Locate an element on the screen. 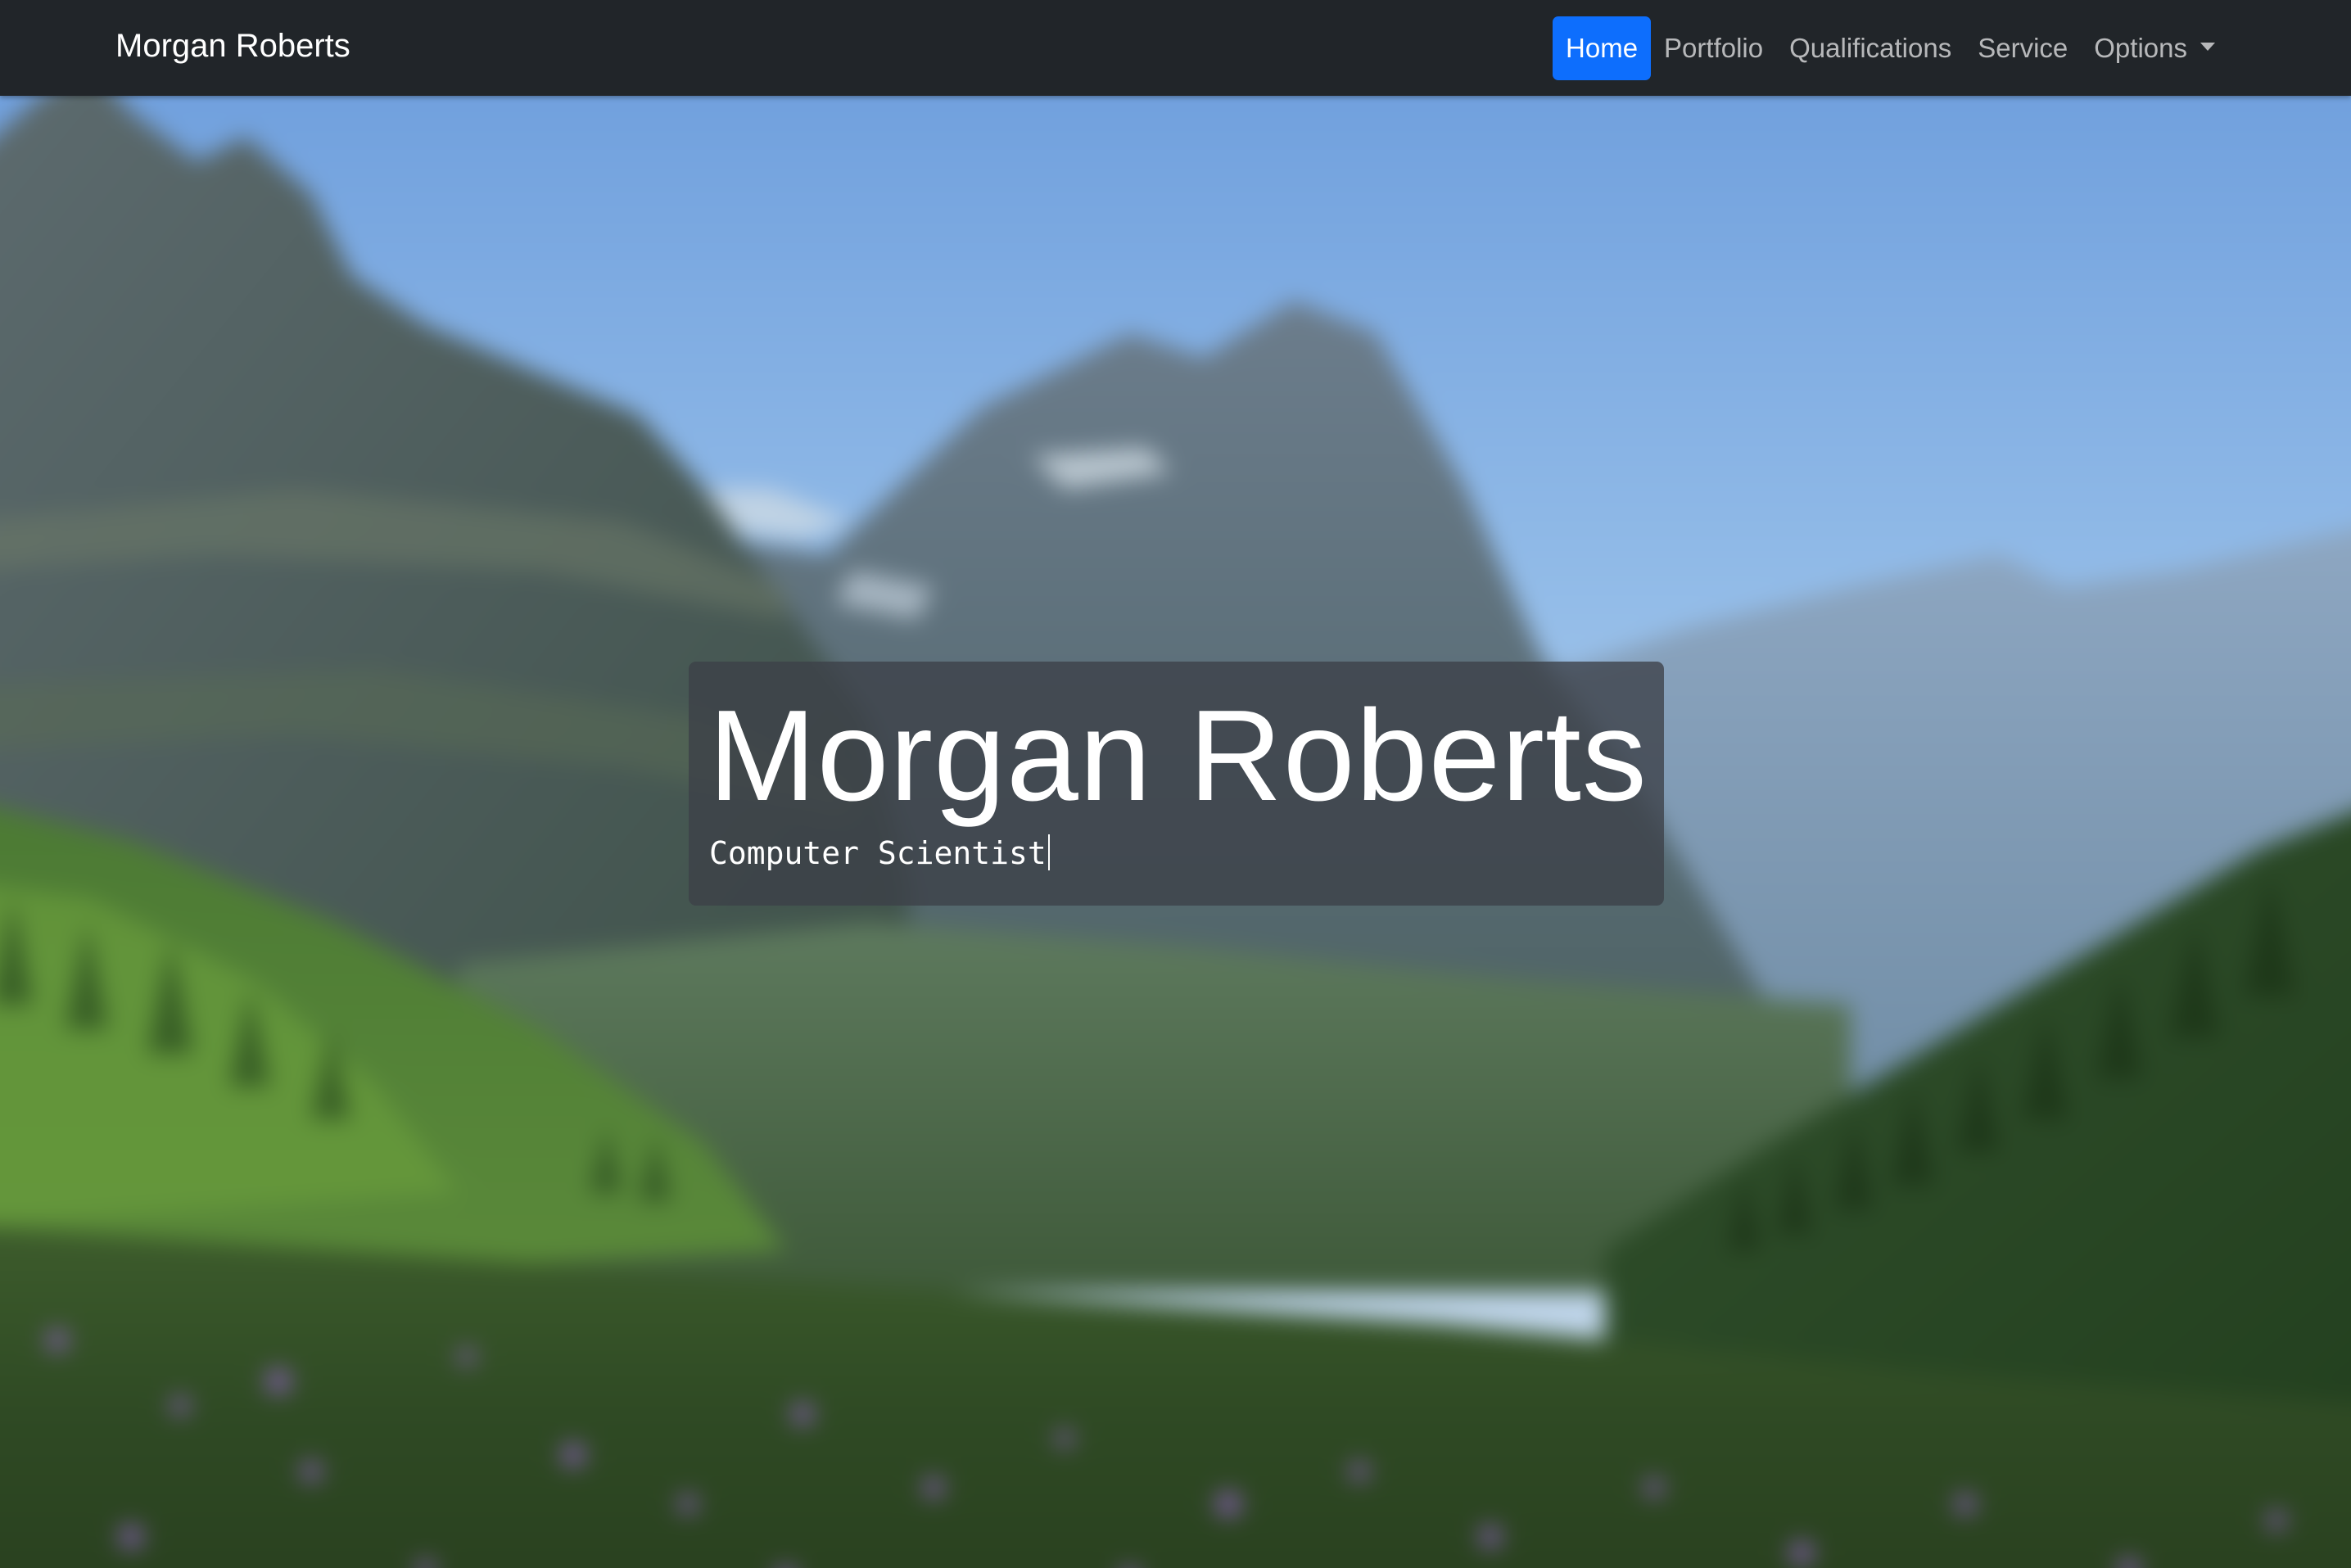 This screenshot has width=2351, height=1568. text-cursor-icon is located at coordinates (1048, 852).